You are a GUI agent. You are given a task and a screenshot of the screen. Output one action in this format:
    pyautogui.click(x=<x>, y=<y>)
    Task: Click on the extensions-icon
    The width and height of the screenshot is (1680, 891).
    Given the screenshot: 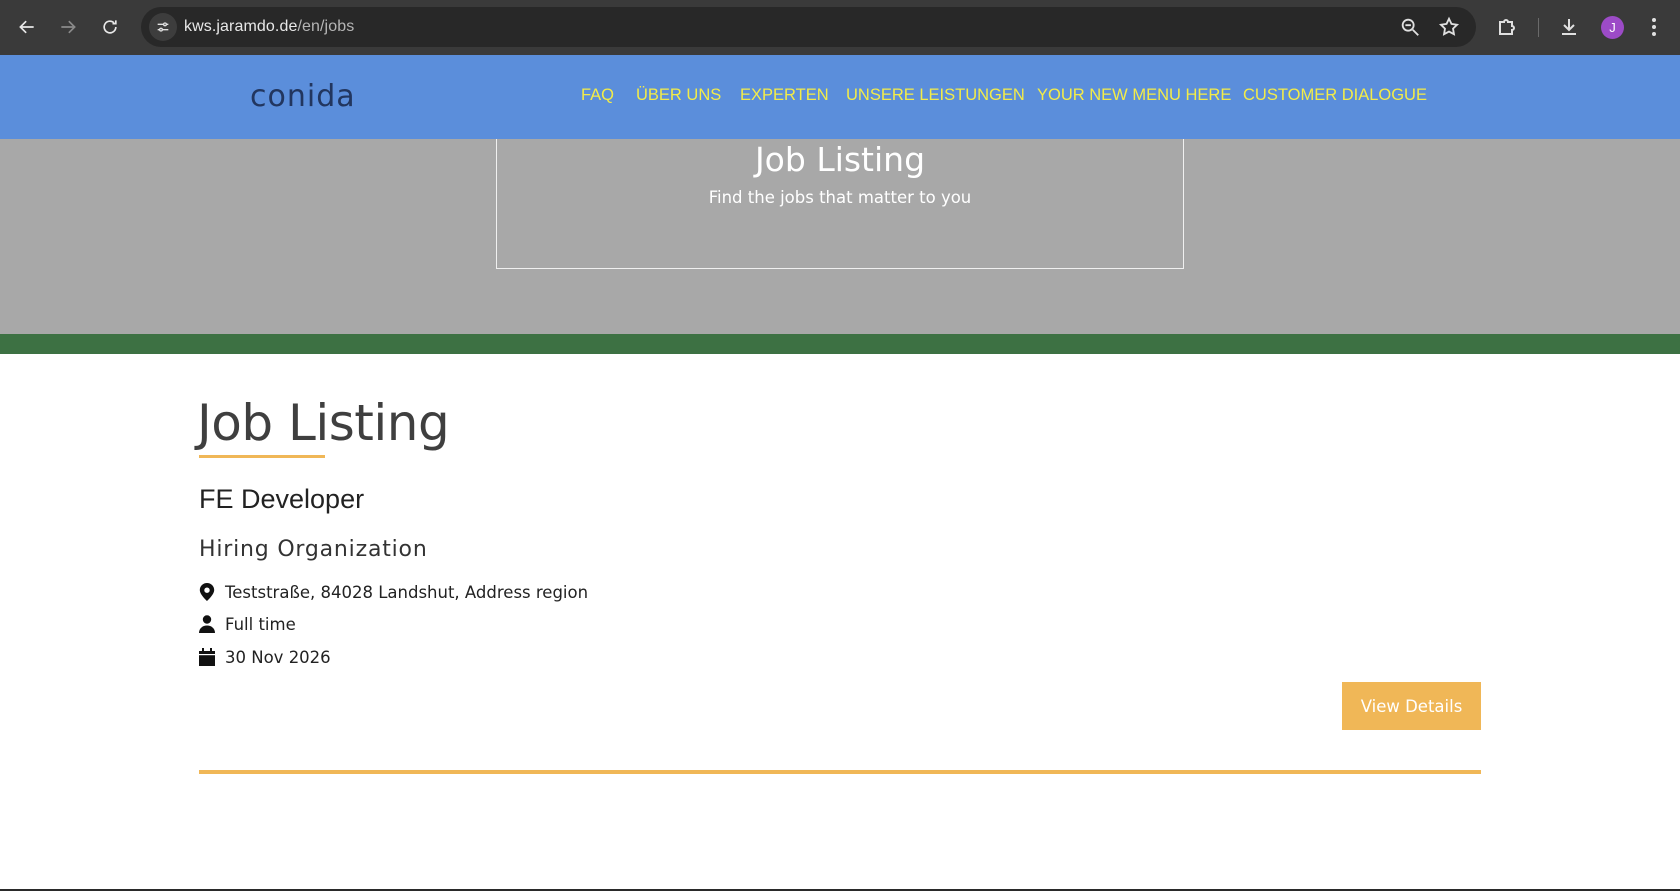 What is the action you would take?
    pyautogui.click(x=1507, y=27)
    